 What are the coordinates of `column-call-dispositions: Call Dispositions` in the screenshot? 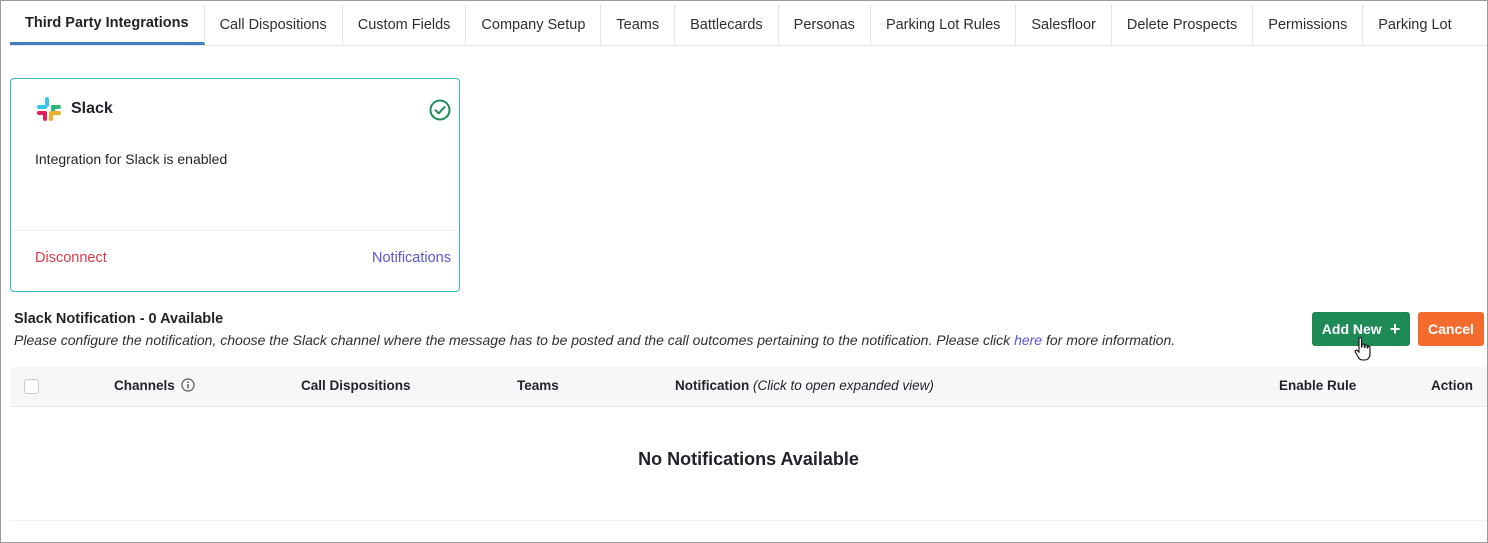 It's located at (356, 385).